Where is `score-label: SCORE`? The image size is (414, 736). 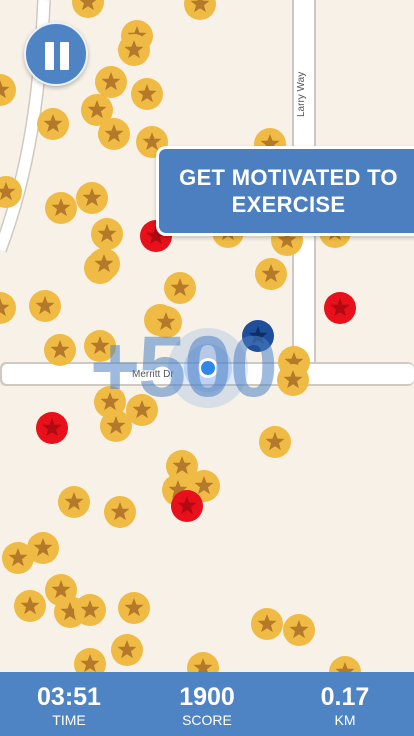
score-label: SCORE is located at coordinates (207, 720).